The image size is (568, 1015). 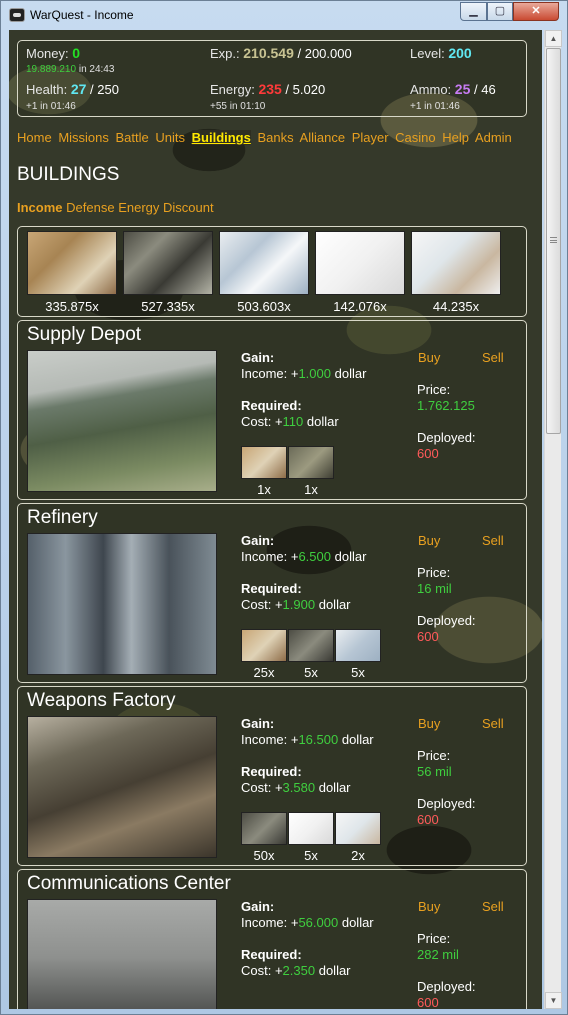 What do you see at coordinates (284, 15) in the screenshot?
I see `title-bar: WarQuest - Income ▁ ▢ ✕` at bounding box center [284, 15].